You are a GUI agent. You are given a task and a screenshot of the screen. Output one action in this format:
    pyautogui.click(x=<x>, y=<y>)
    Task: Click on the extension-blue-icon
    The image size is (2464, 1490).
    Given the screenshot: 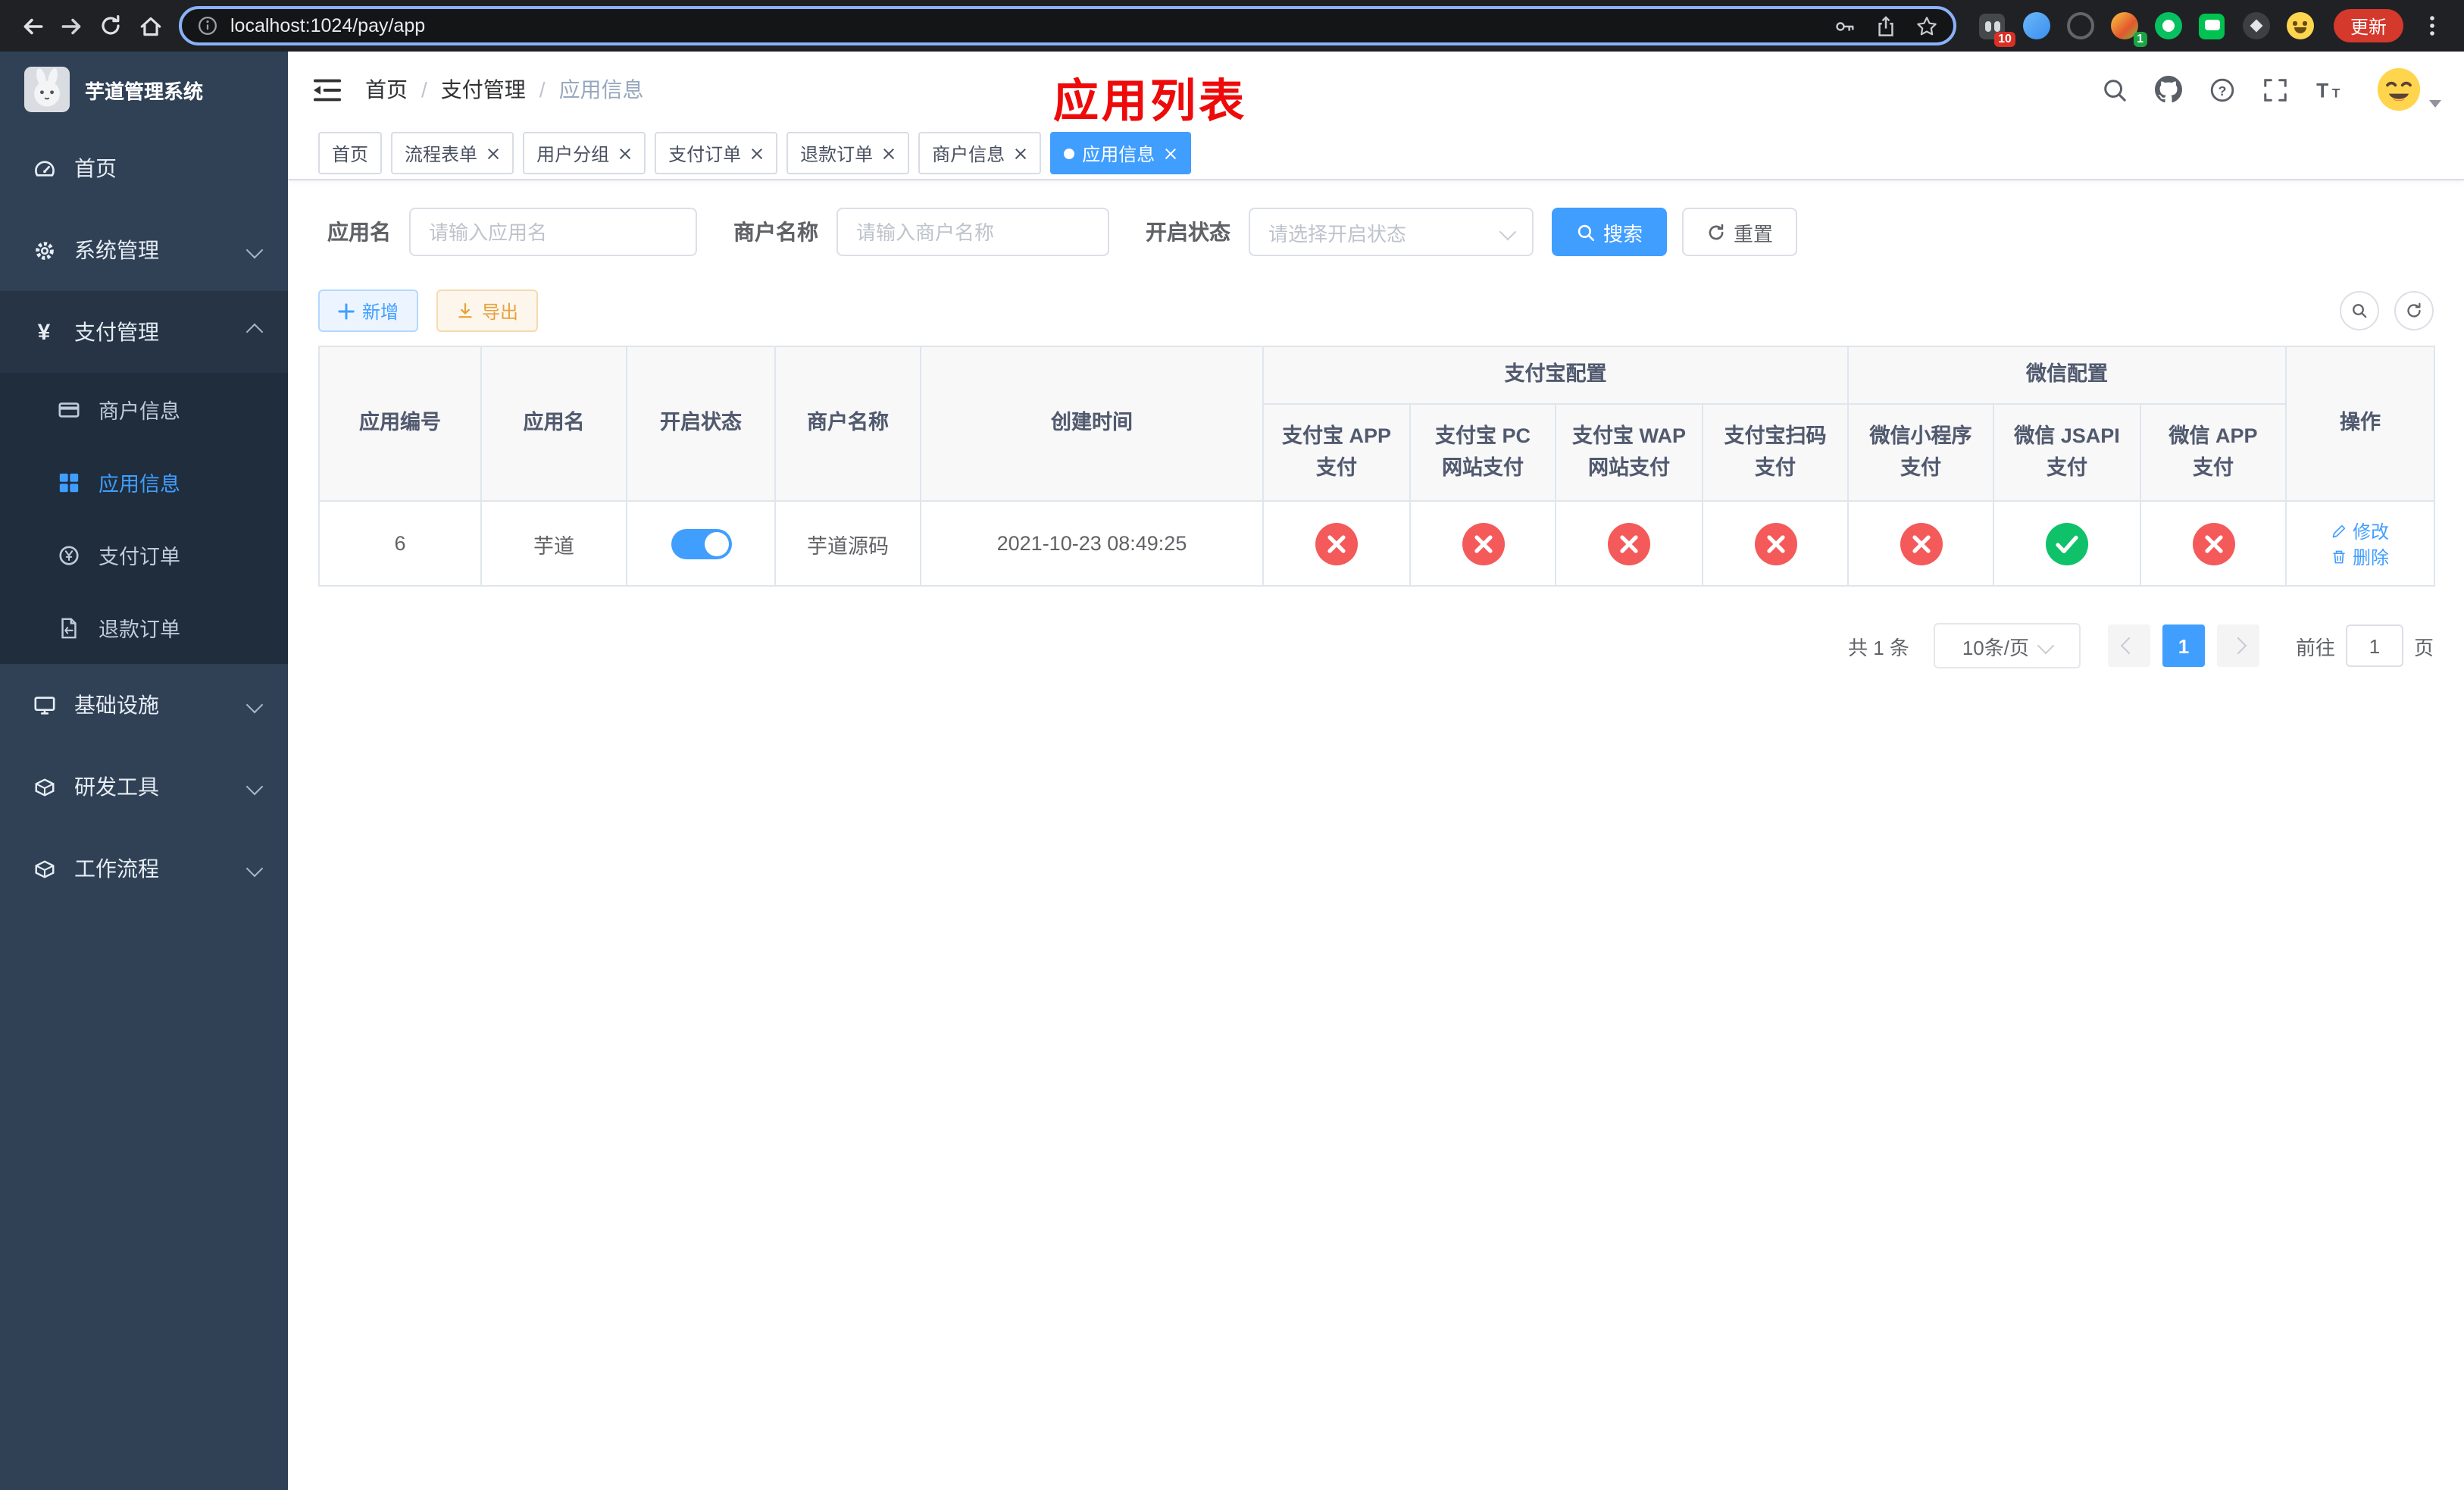 What is the action you would take?
    pyautogui.click(x=2037, y=26)
    